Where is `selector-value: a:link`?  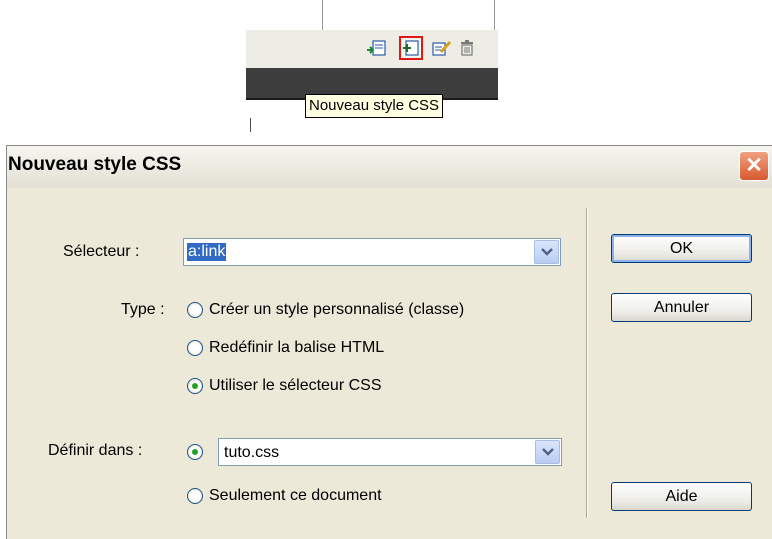 selector-value: a:link is located at coordinates (207, 252).